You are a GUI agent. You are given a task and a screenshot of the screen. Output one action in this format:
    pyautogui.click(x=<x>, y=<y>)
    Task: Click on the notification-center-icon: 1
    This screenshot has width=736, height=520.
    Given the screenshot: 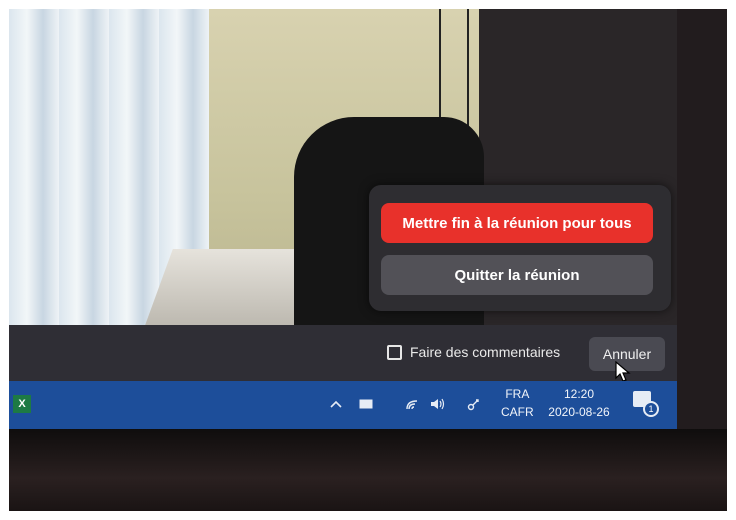 What is the action you would take?
    pyautogui.click(x=646, y=404)
    